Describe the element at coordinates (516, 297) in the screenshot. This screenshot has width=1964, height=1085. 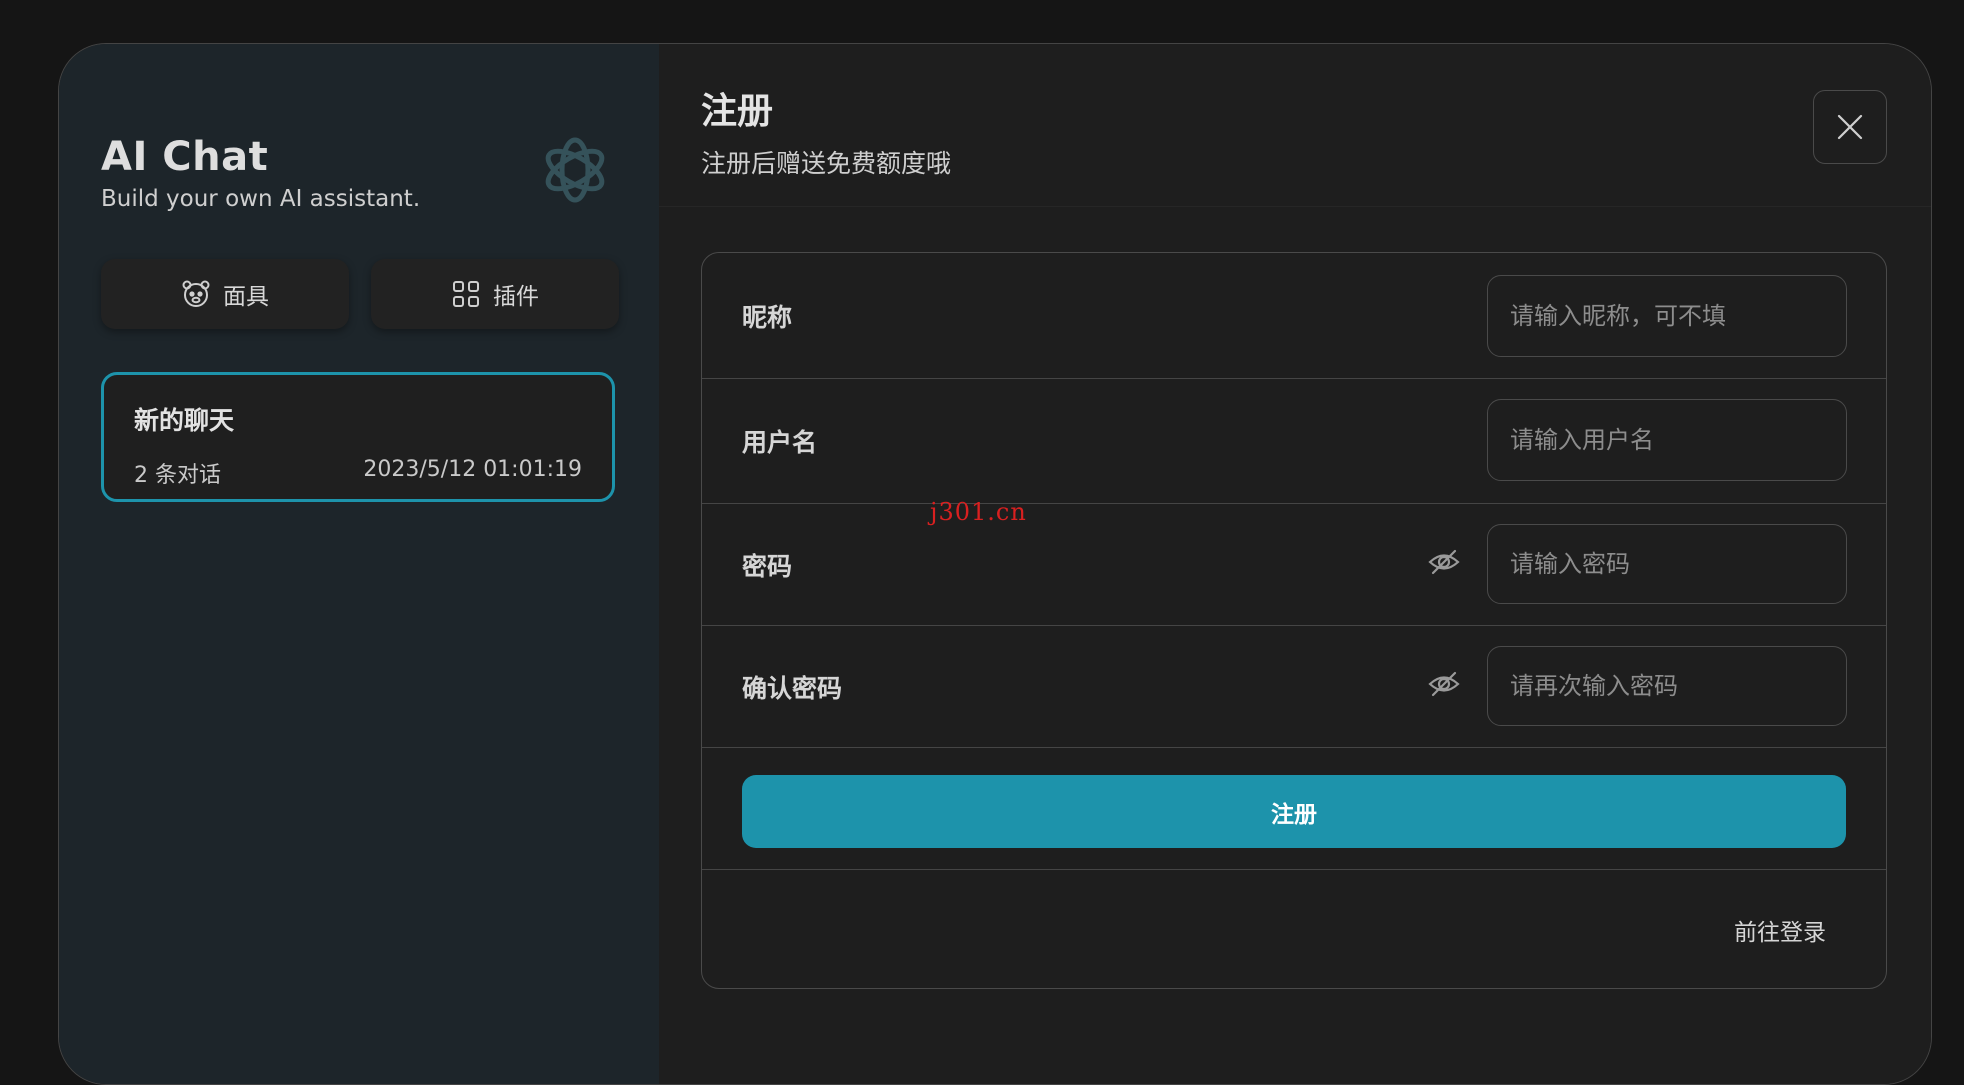
I see `plugin-button-label: 插件` at that location.